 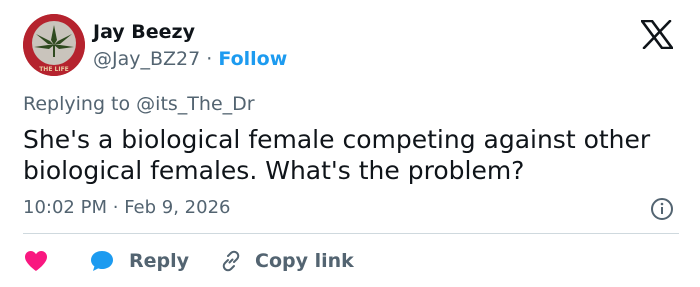 I want to click on author-name: Jay Beezy, so click(x=144, y=32).